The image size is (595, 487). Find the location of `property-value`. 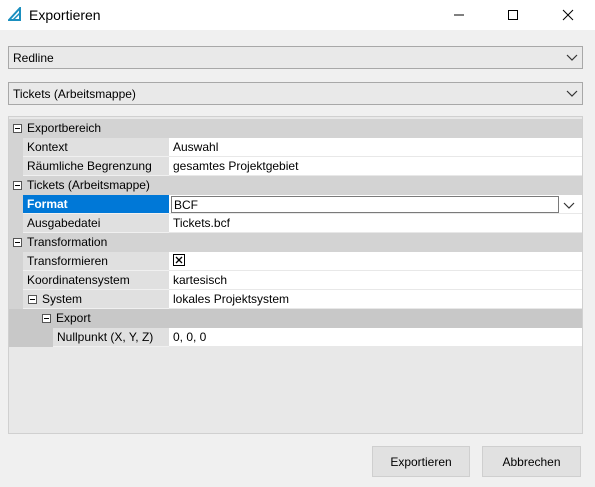

property-value is located at coordinates (375, 261).